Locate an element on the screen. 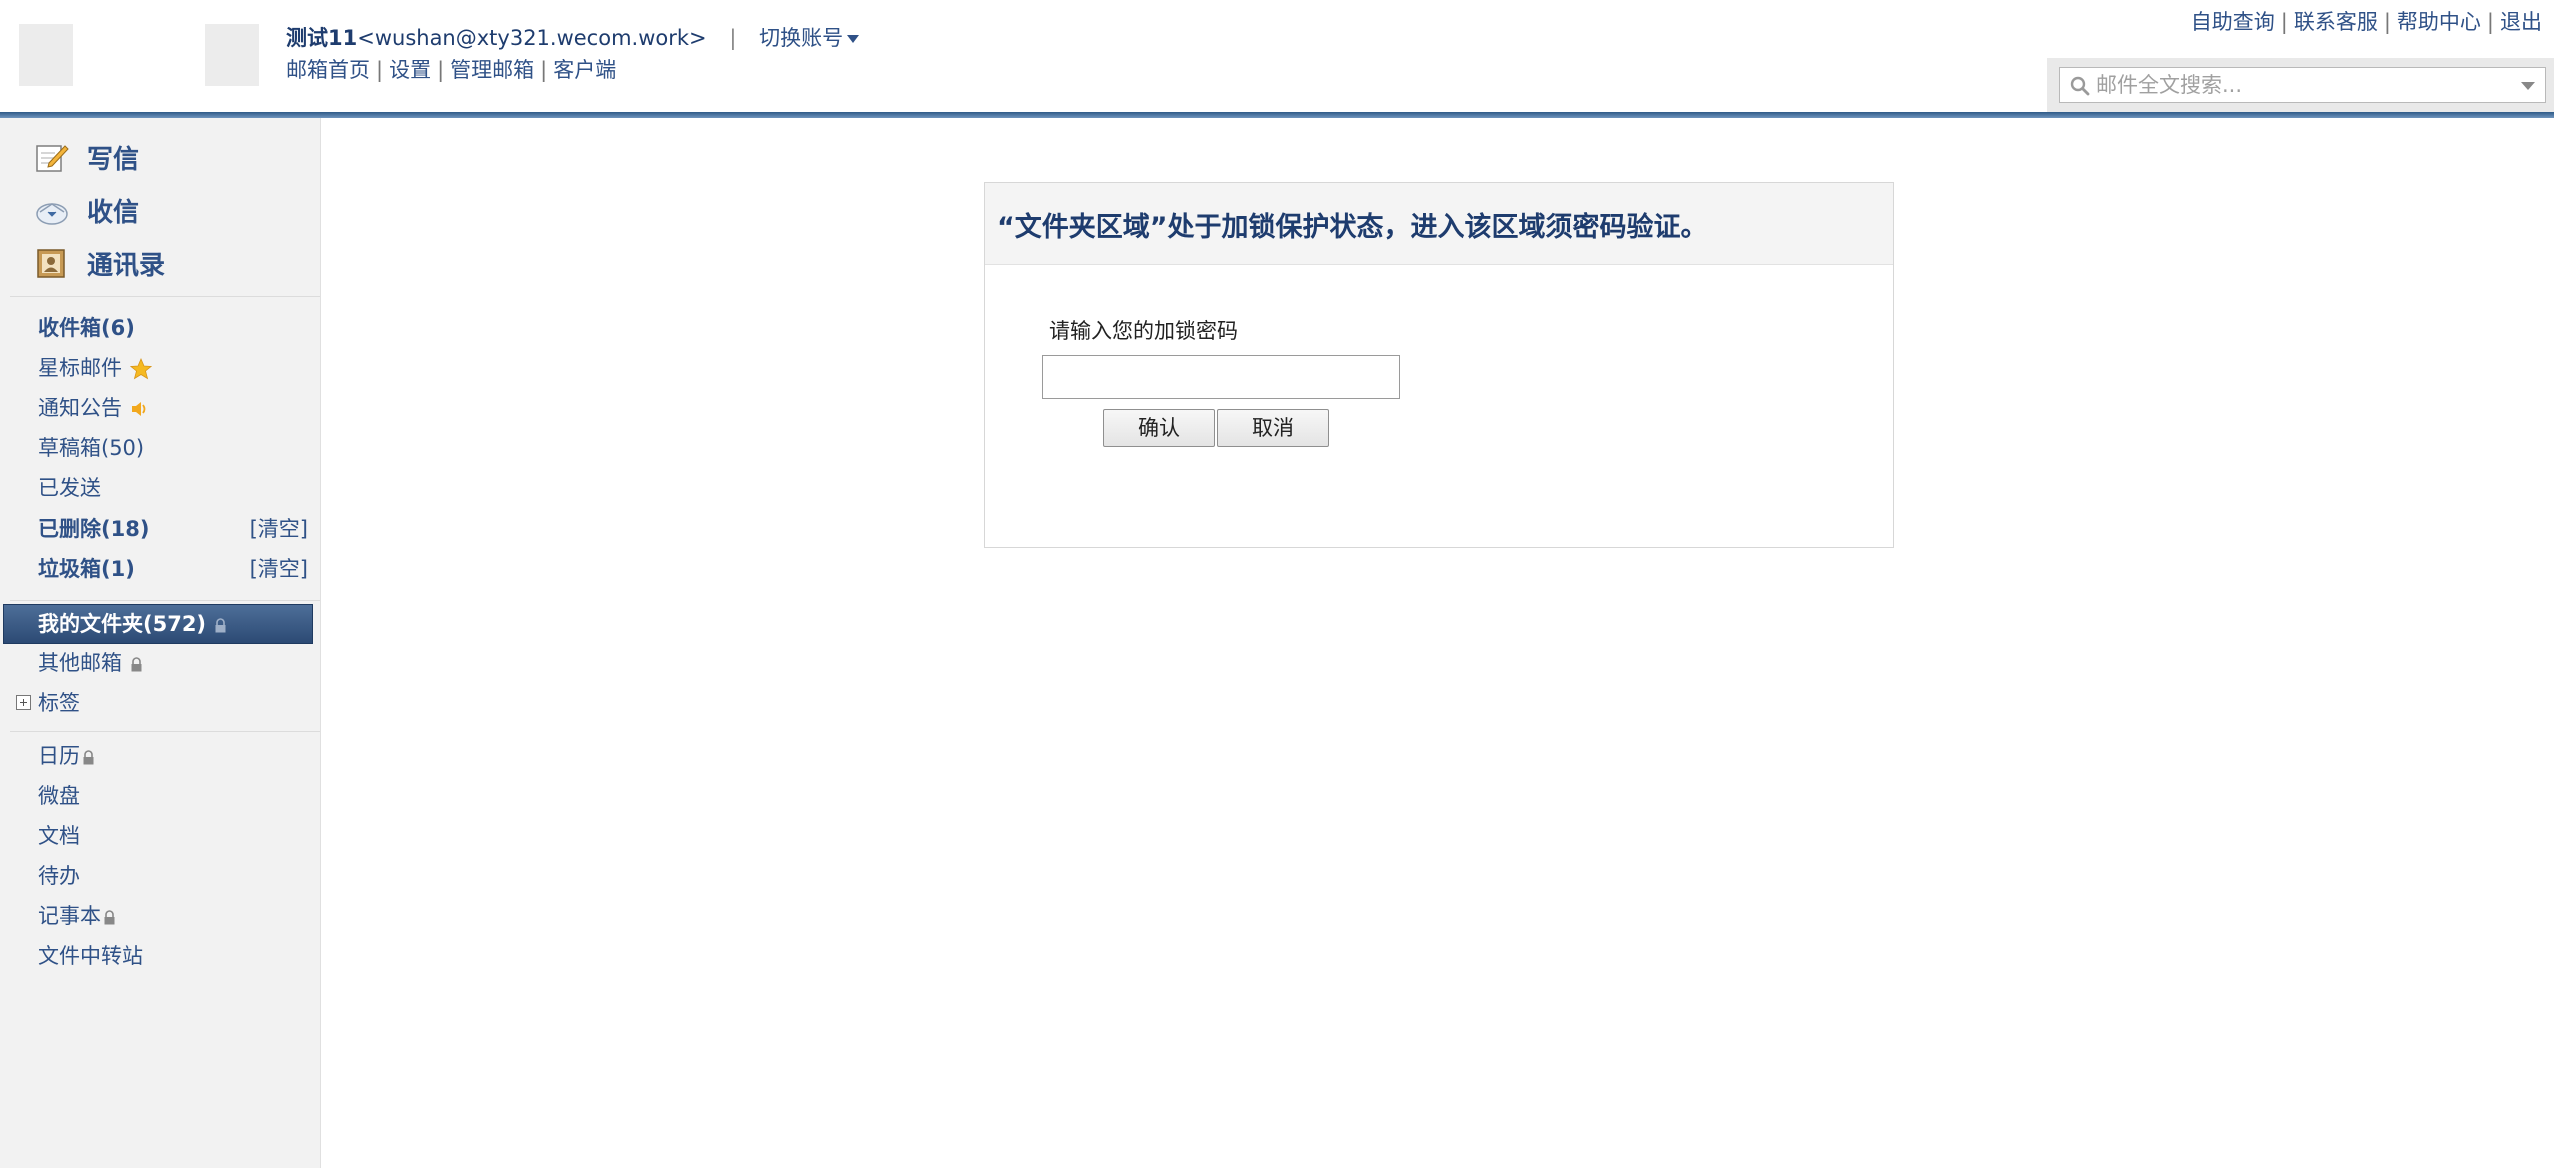 This screenshot has height=1168, width=2554. confirm-button: 确认 is located at coordinates (1159, 428).